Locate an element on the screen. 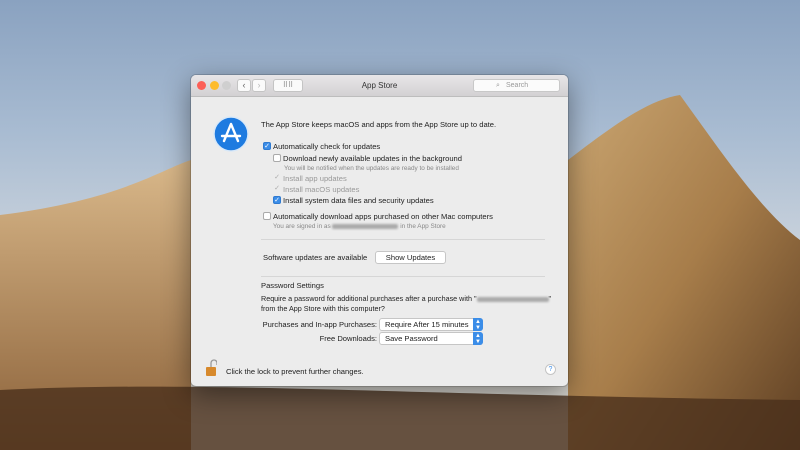 Image resolution: width=800 pixels, height=450 pixels. purchases-label: Purchases and In-app Purchases: is located at coordinates (319, 324).